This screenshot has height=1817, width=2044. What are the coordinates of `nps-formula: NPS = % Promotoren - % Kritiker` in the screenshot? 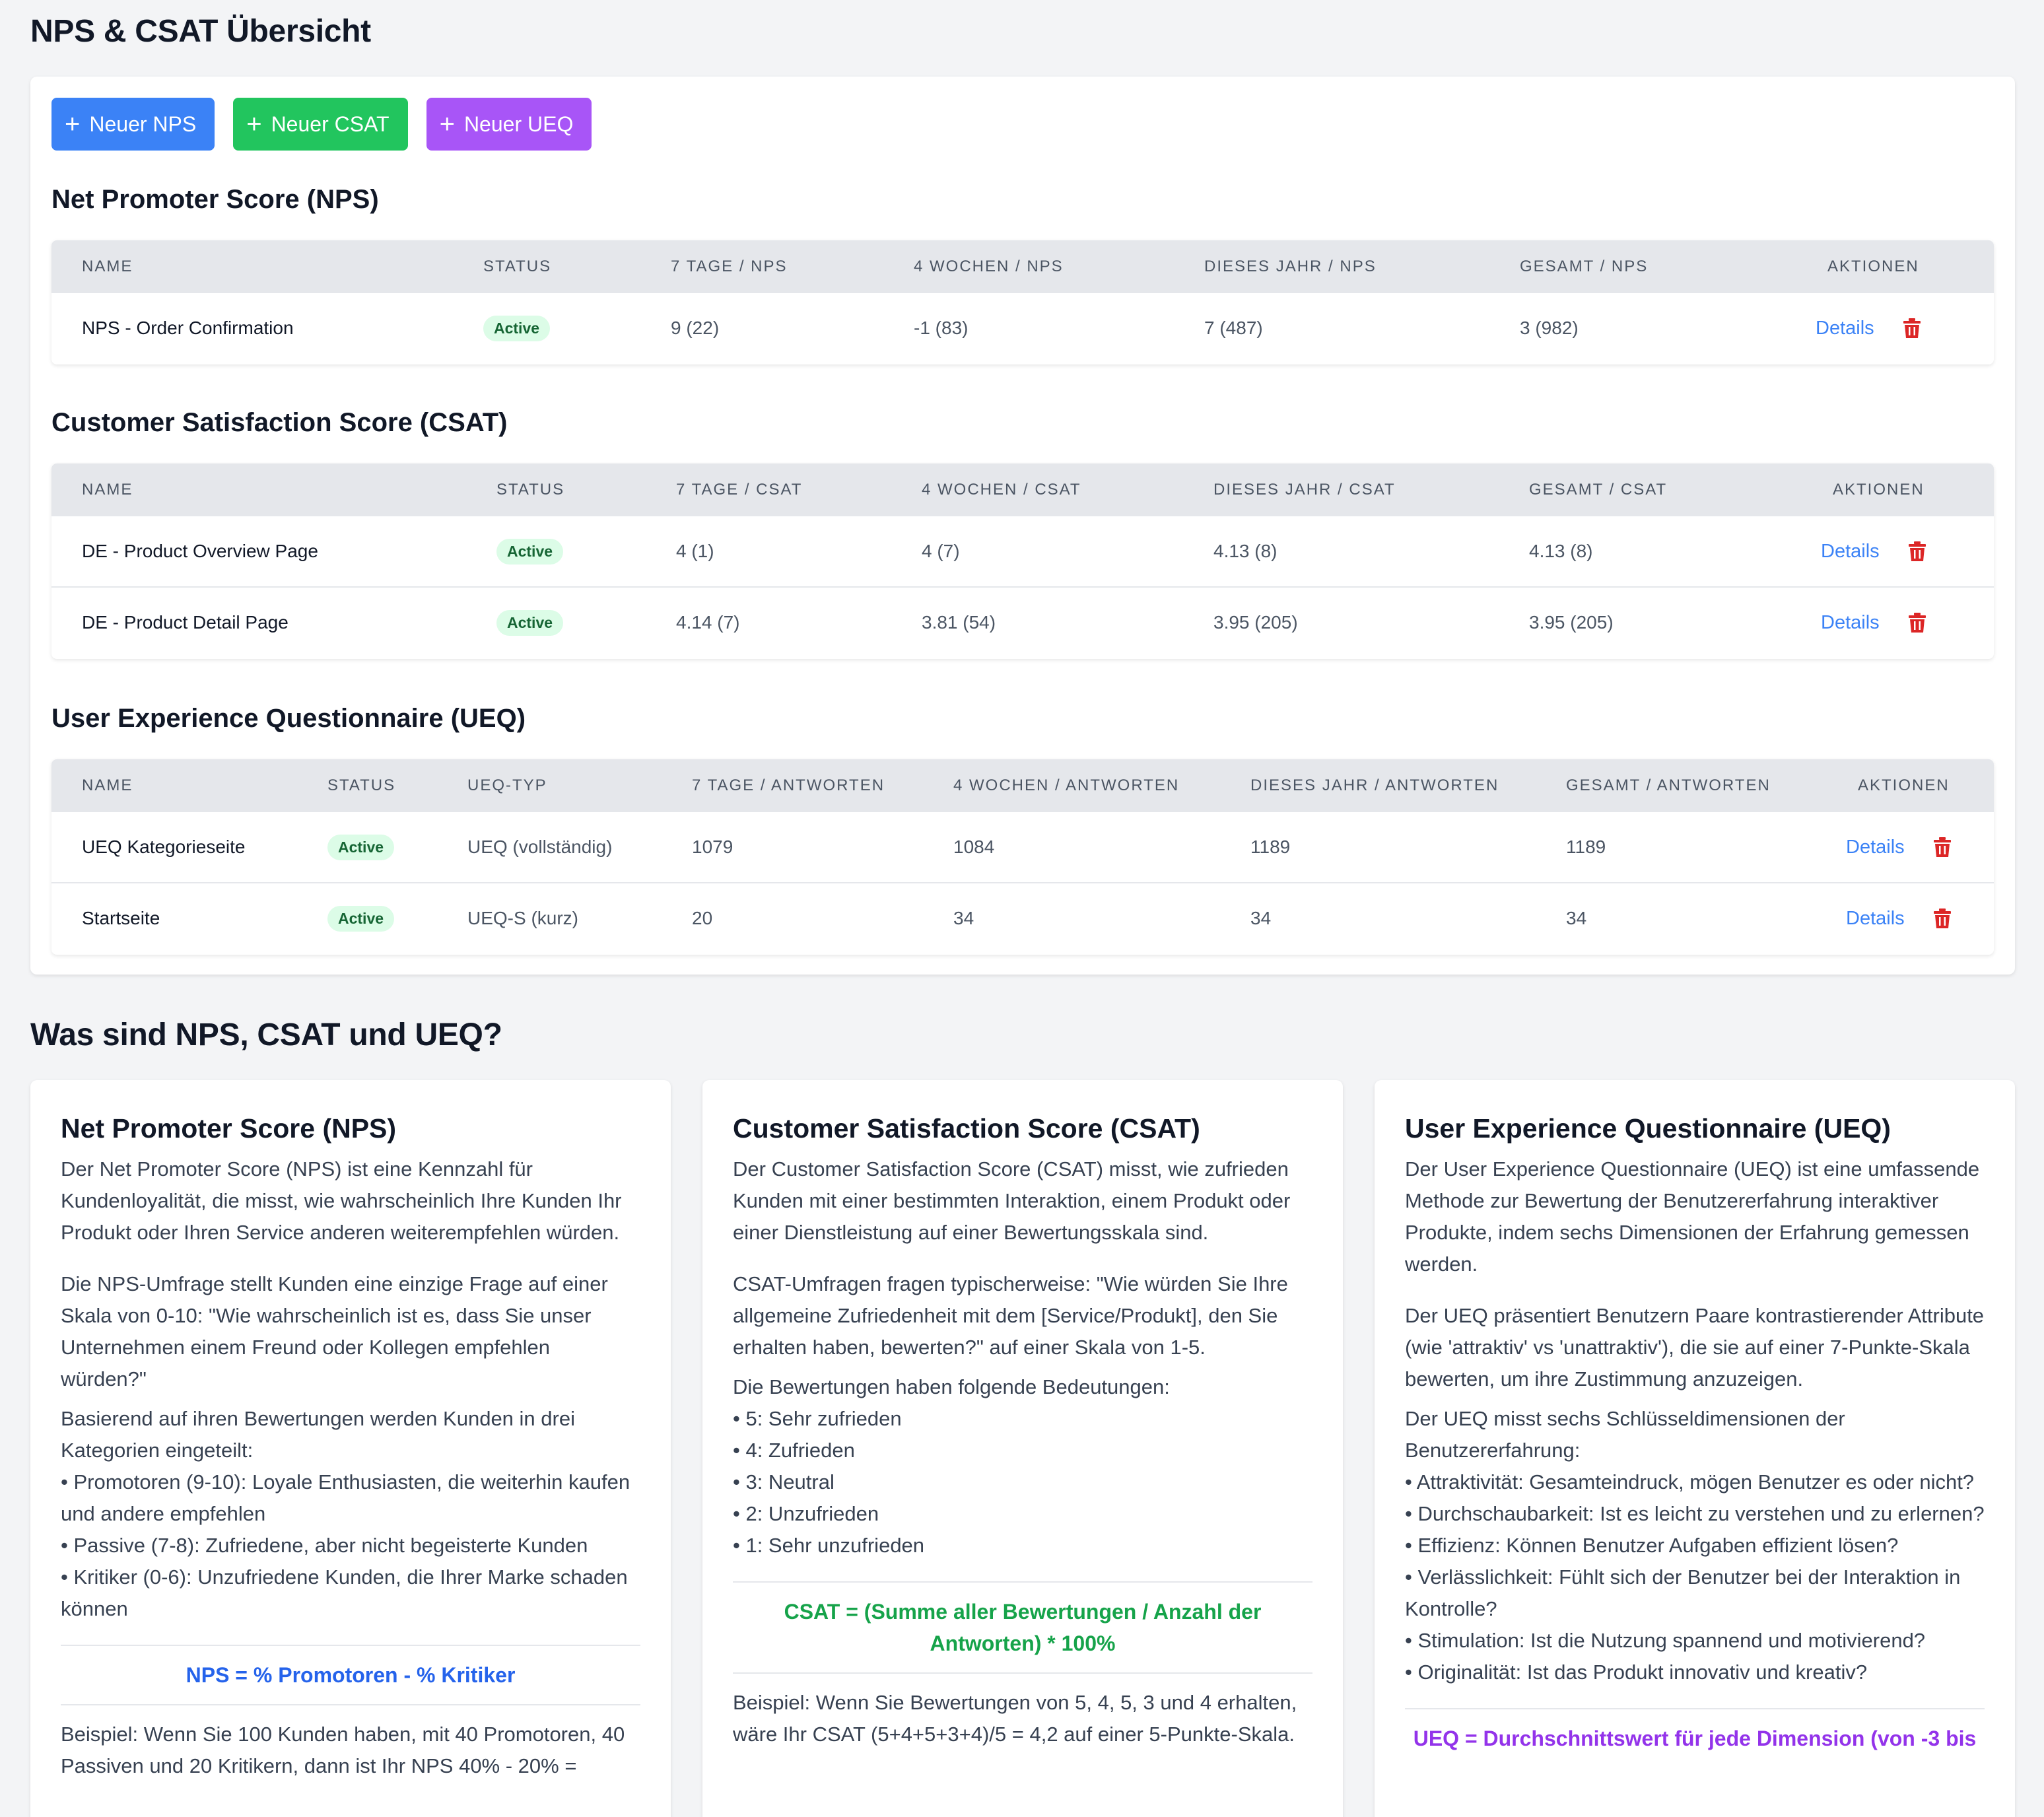 It's located at (351, 1675).